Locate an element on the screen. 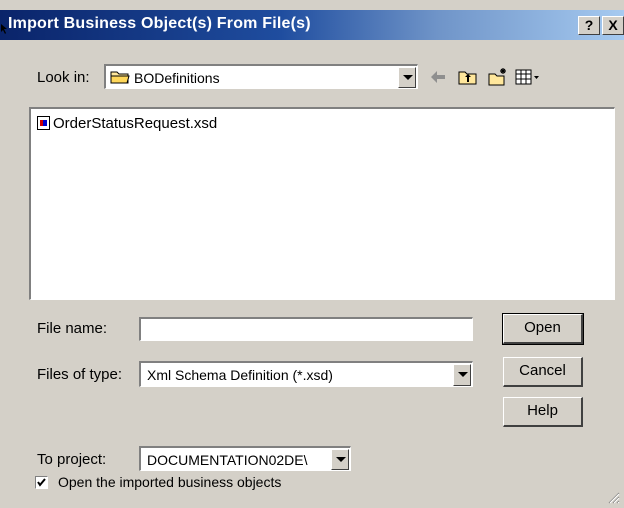  look-in-combo: BODefinitions is located at coordinates (261, 76).